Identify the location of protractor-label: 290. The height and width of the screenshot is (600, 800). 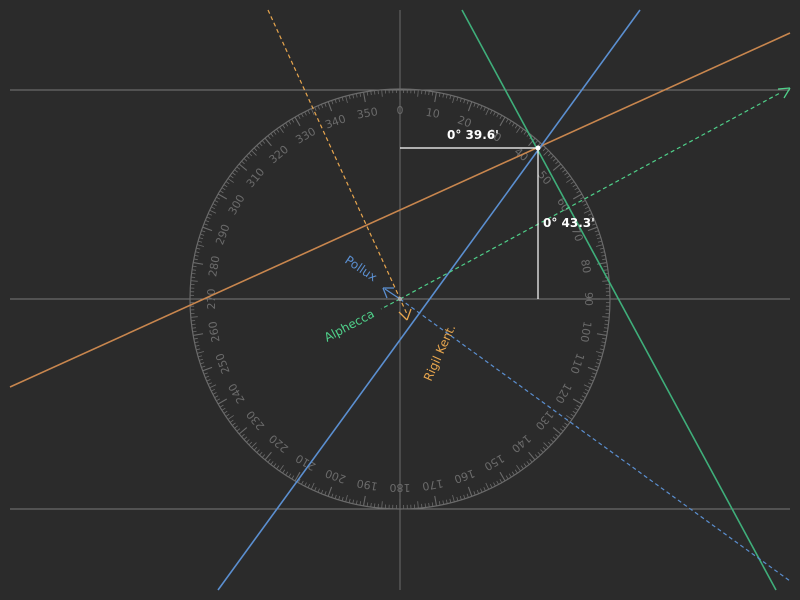
(222, 234).